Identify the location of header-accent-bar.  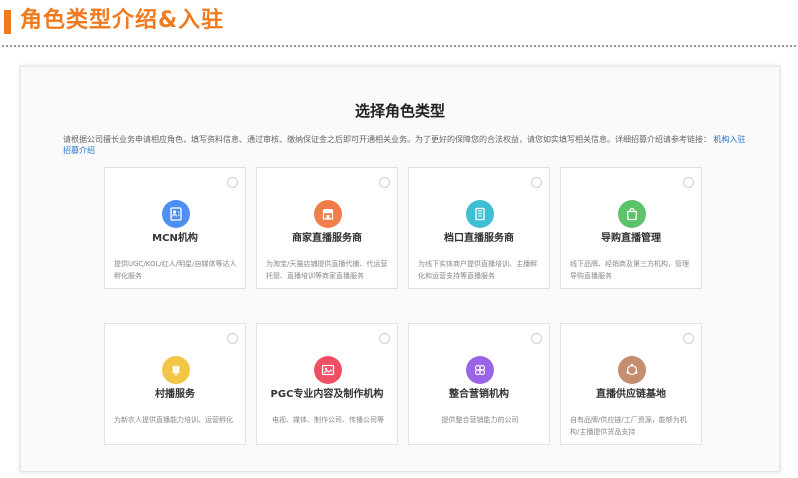
(7, 22).